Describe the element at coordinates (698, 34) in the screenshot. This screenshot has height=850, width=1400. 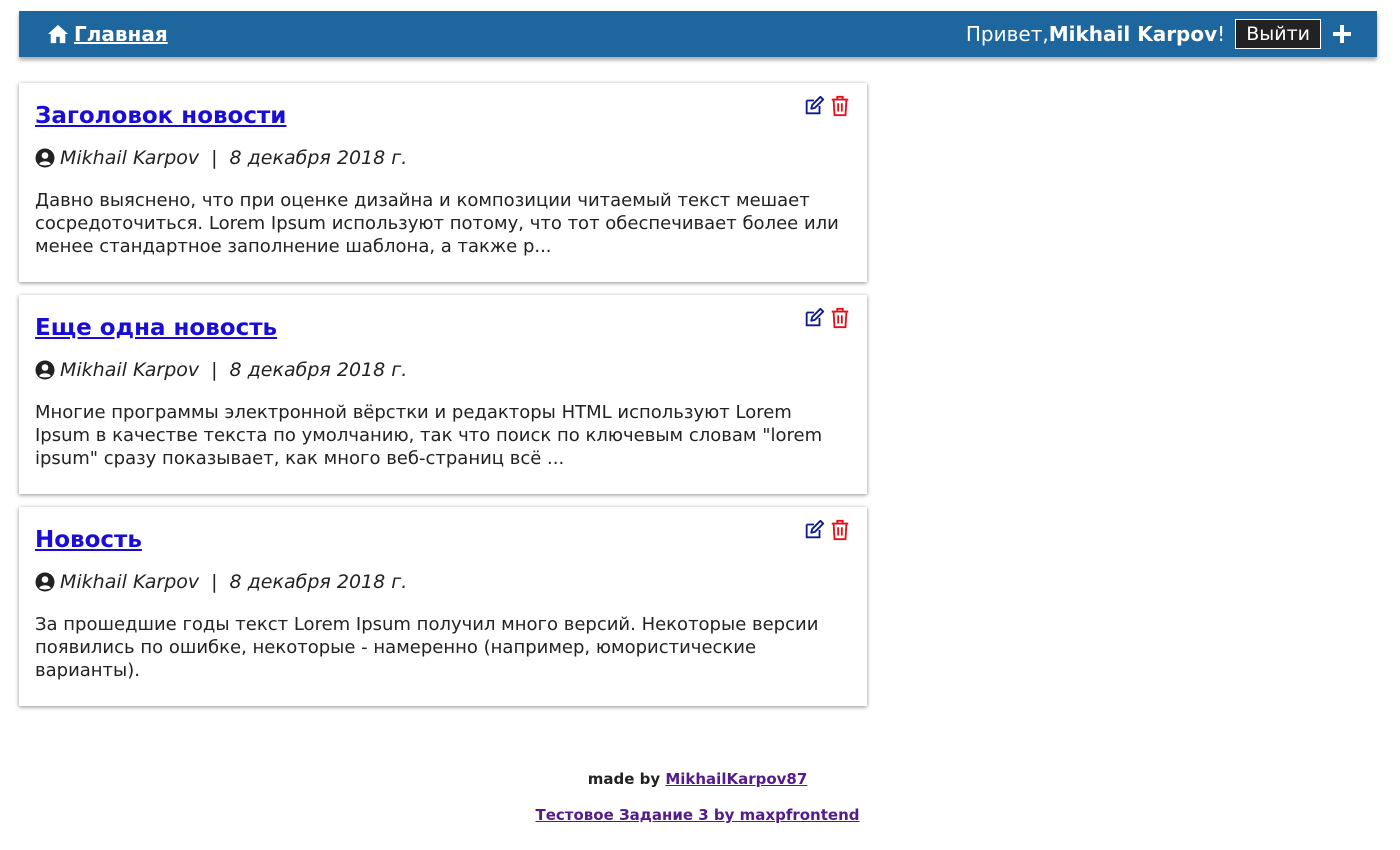
I see `top-navbar: Главная Привет, Mikhail Karpov! Выйти` at that location.